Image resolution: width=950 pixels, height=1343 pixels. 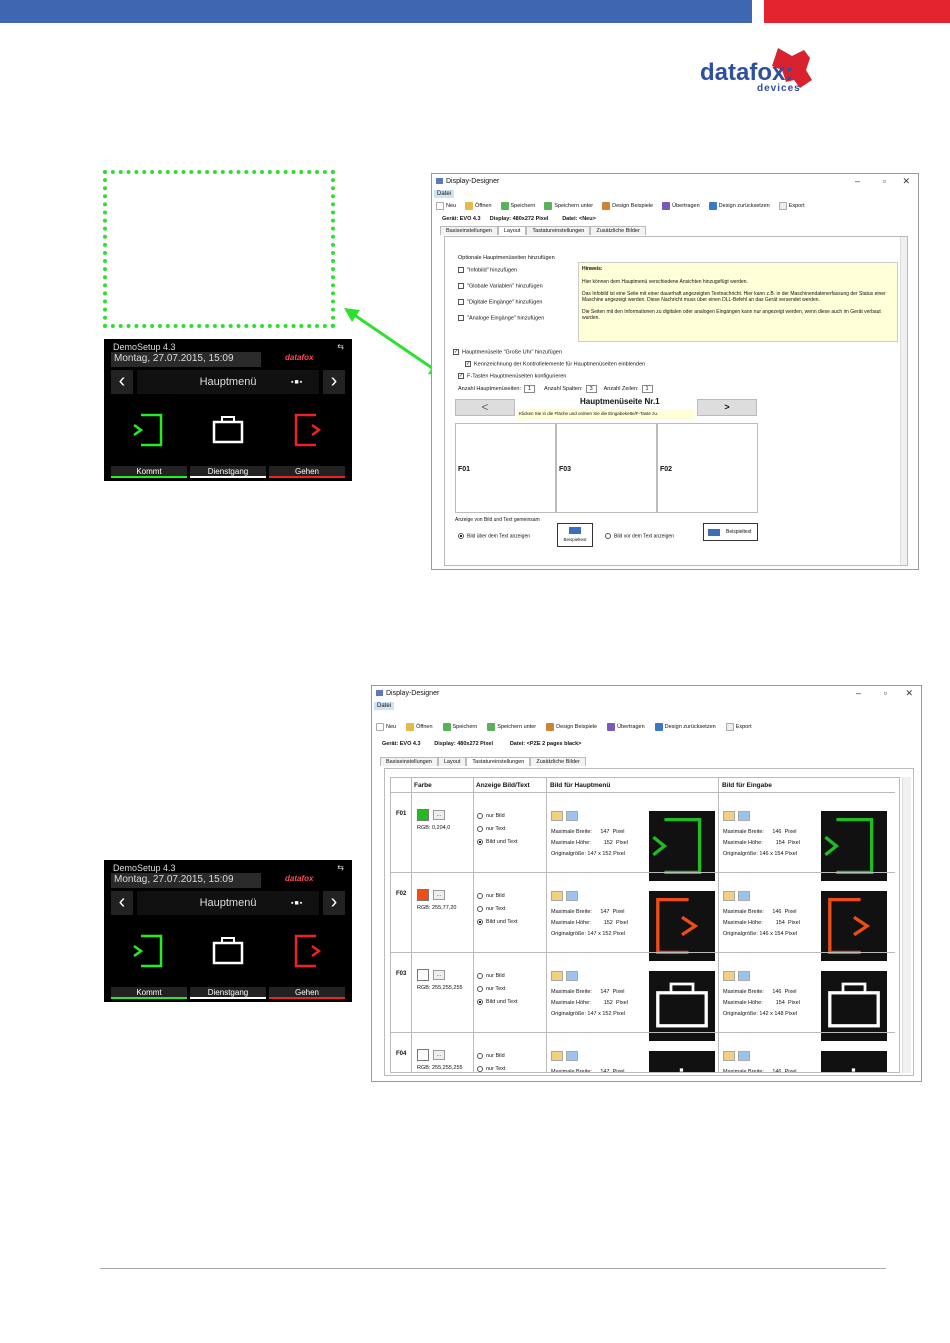 What do you see at coordinates (507, 352) in the screenshot?
I see `opt-big-clock: ✓ Hauptmenüseite "Große Uhr" hinzufügen` at bounding box center [507, 352].